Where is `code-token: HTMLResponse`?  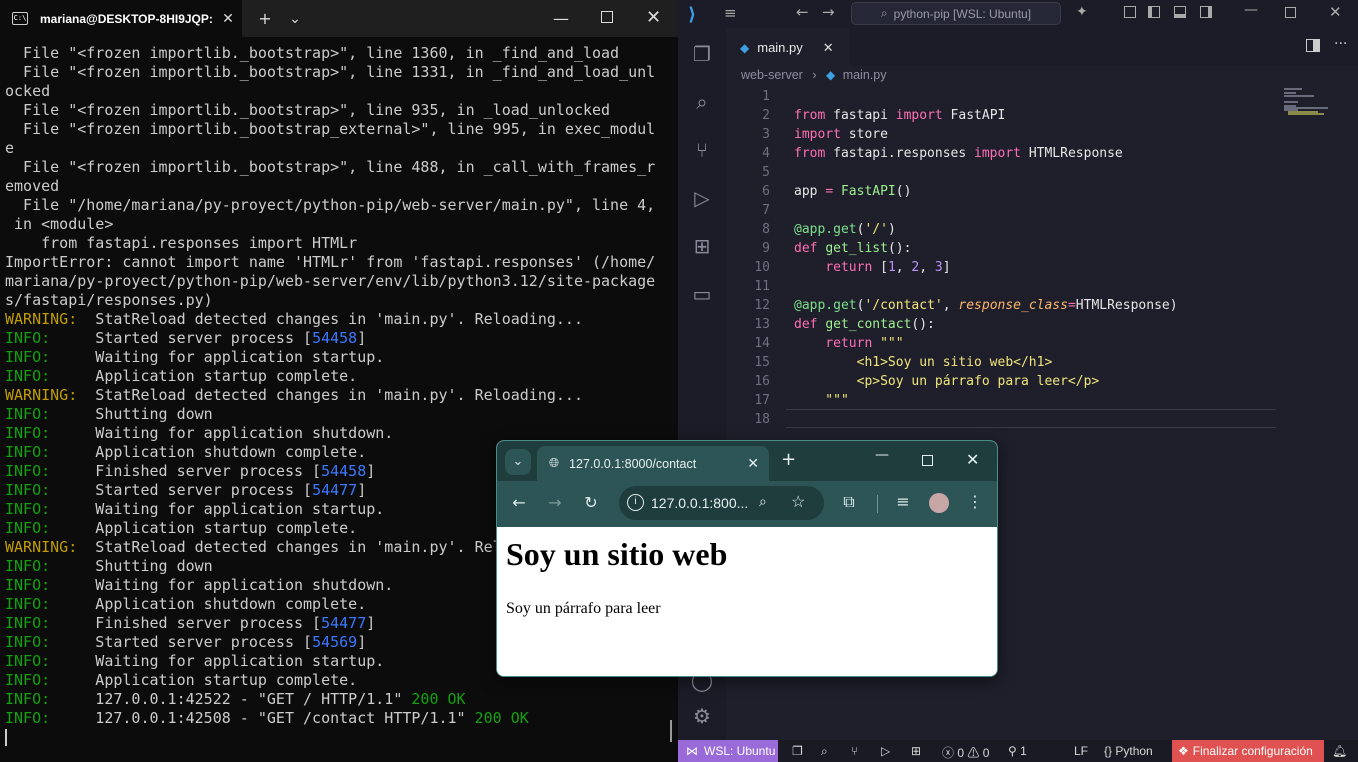
code-token: HTMLResponse is located at coordinates (1072, 153).